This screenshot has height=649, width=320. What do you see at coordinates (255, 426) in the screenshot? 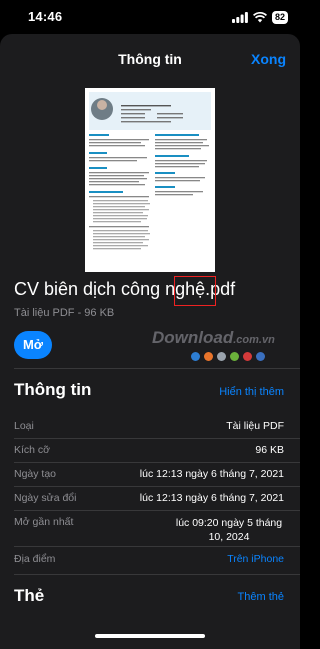
I see `info-value: Tài liệu PDF` at bounding box center [255, 426].